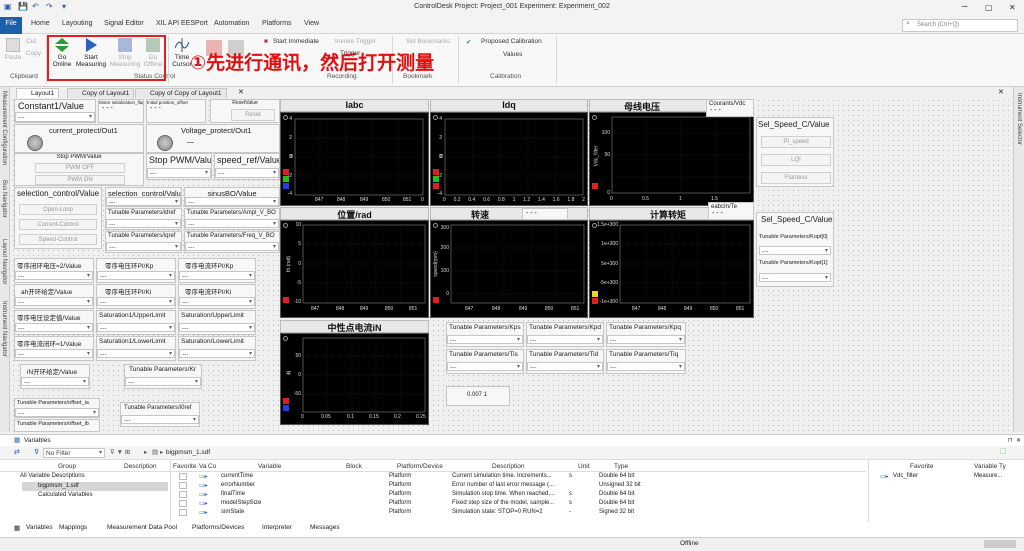 This screenshot has width=1024, height=551. I want to click on sinus-input: ---, so click(232, 201).